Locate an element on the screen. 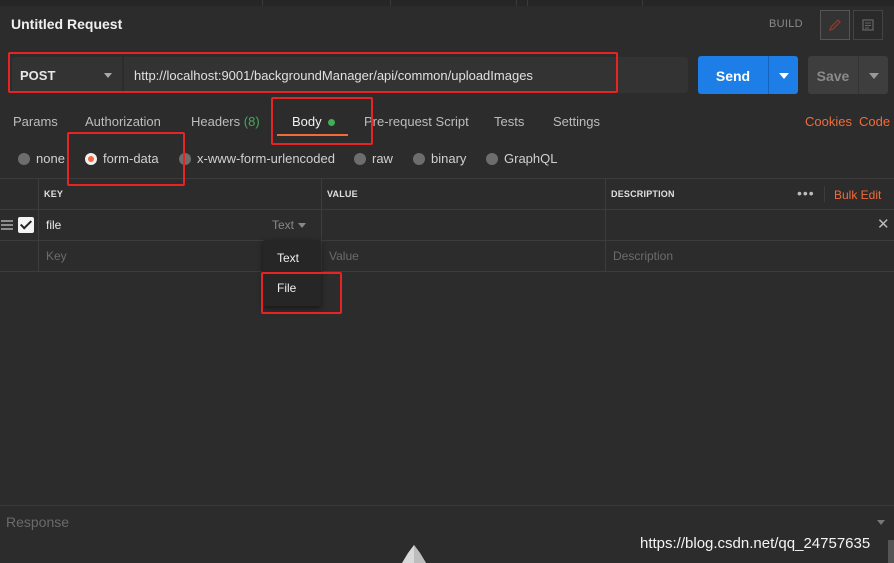 This screenshot has height=563, width=894. row-type-value: Text is located at coordinates (283, 225).